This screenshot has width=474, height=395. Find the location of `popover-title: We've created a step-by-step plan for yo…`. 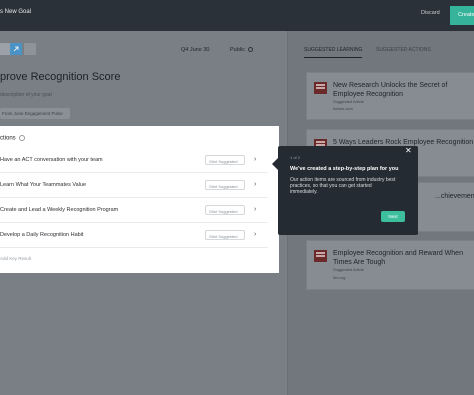

popover-title: We've created a step-by-step plan for yo… is located at coordinates (344, 169).